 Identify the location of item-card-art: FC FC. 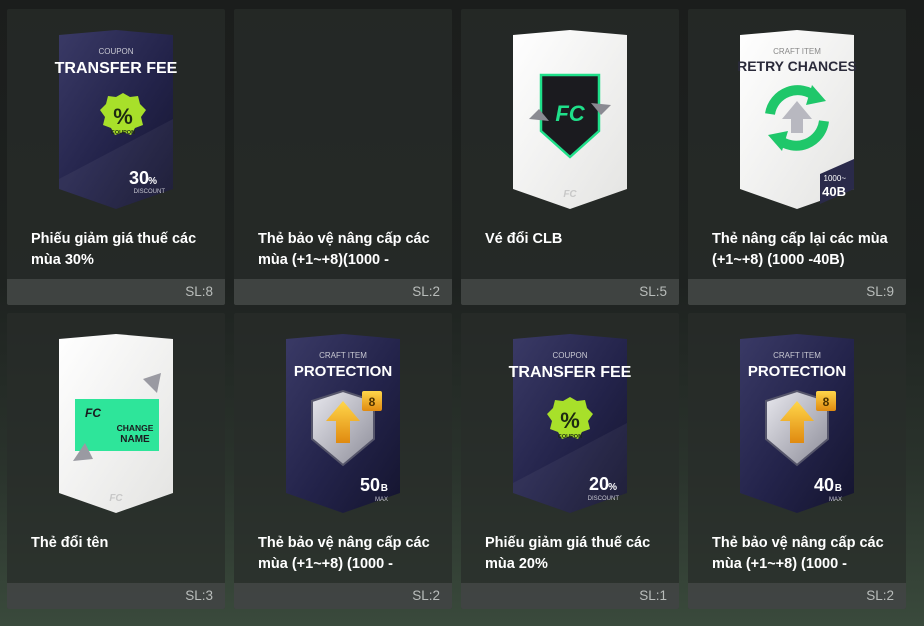
(570, 119).